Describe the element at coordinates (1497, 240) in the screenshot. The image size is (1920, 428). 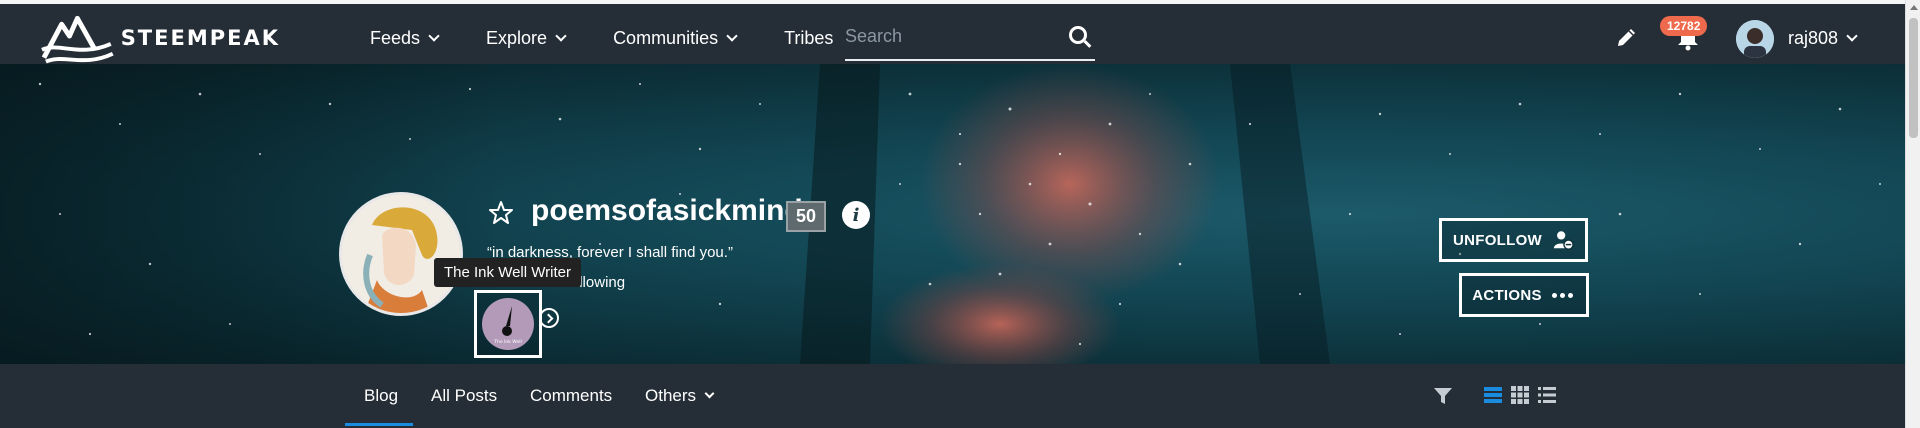
I see `unfollow-label: UNFOLLOW` at that location.